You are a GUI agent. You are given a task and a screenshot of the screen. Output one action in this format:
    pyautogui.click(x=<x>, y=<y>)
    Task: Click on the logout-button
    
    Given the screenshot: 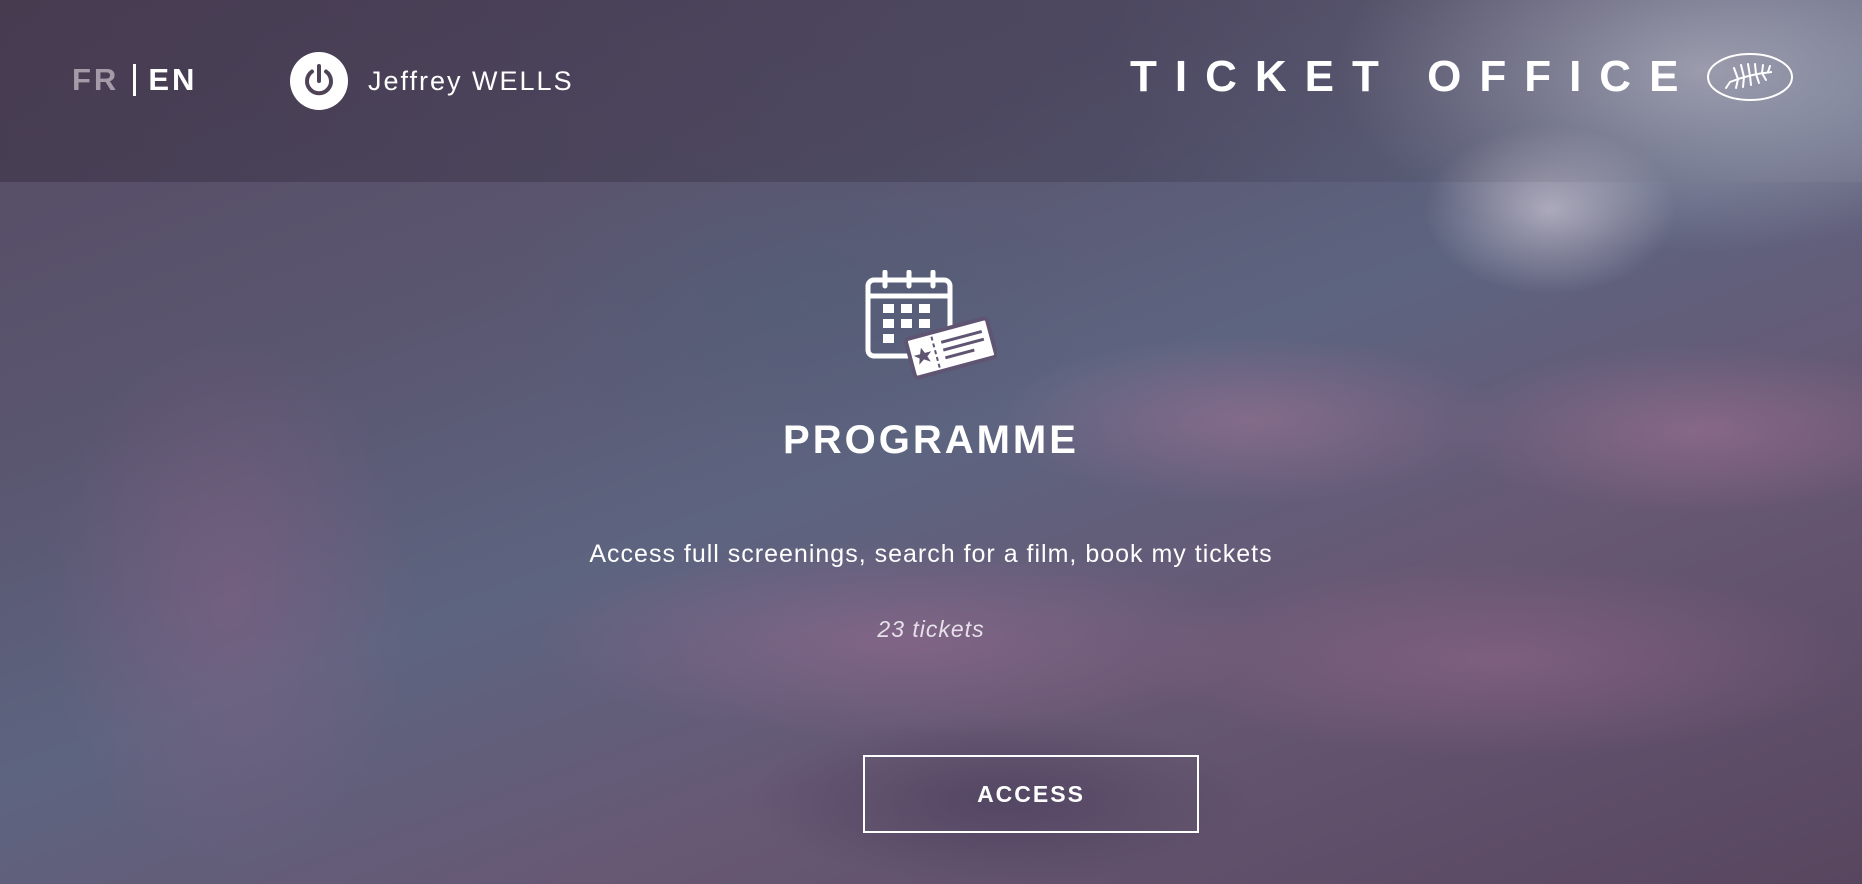 What is the action you would take?
    pyautogui.click(x=319, y=81)
    